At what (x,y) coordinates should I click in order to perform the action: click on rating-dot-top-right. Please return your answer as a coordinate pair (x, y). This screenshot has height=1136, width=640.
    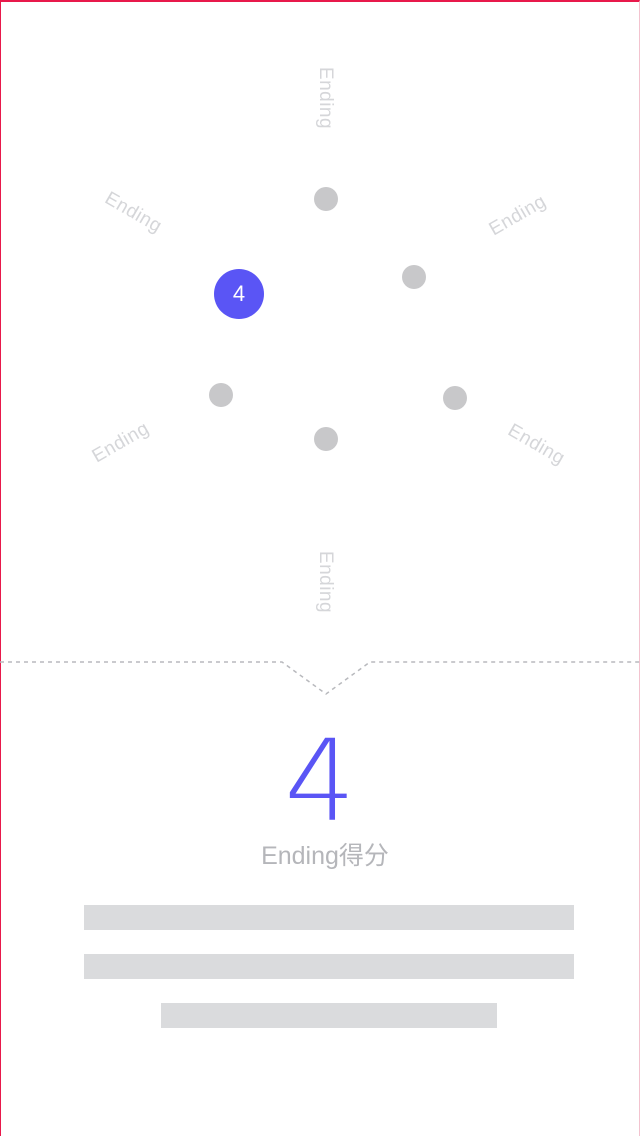
    Looking at the image, I should click on (414, 277).